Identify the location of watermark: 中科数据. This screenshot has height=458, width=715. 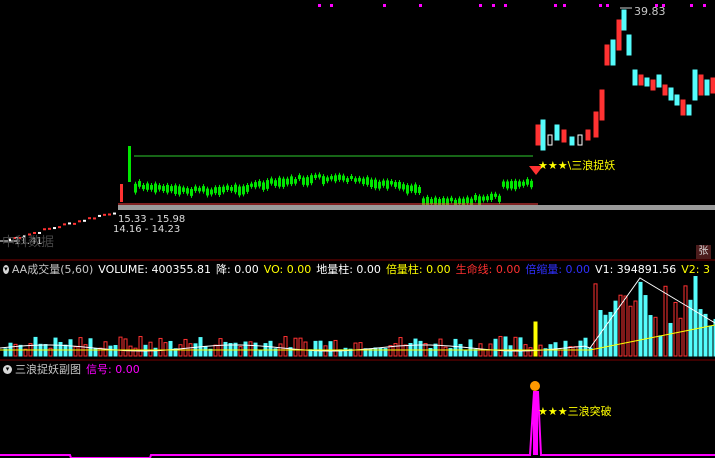
(28, 242).